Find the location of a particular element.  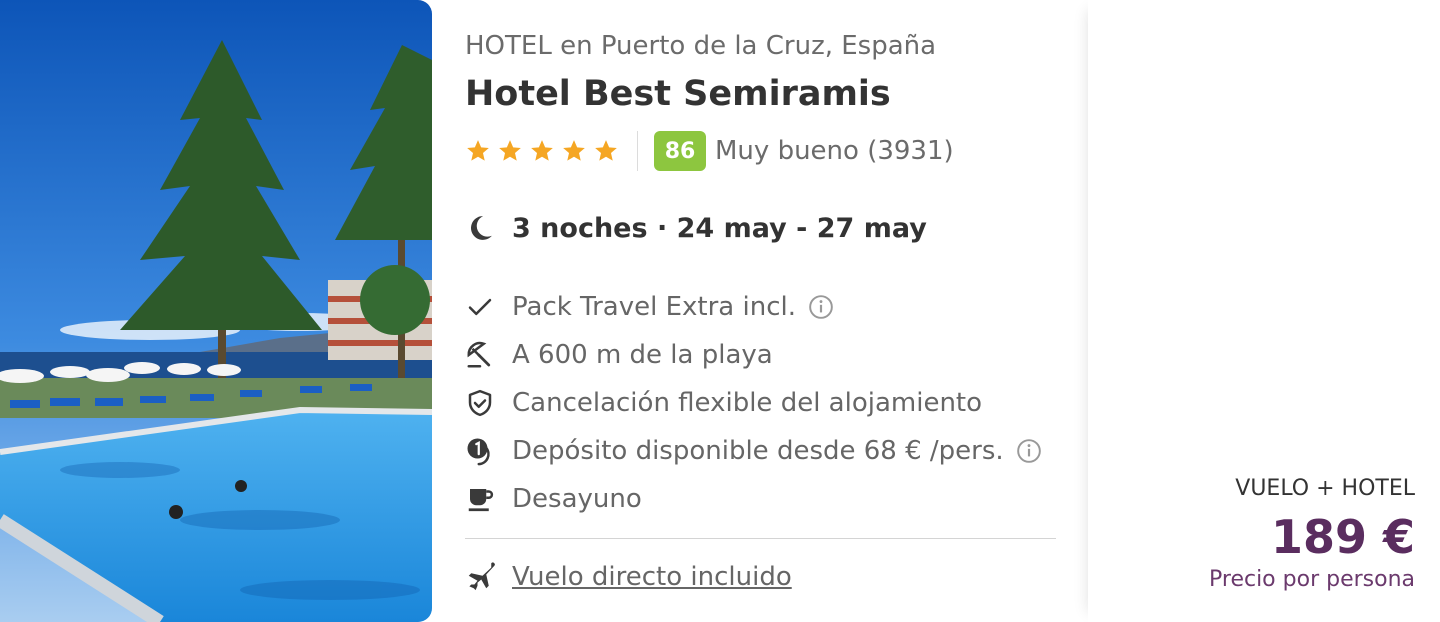

hotel-name: Hotel Best Semiramis is located at coordinates (678, 94).